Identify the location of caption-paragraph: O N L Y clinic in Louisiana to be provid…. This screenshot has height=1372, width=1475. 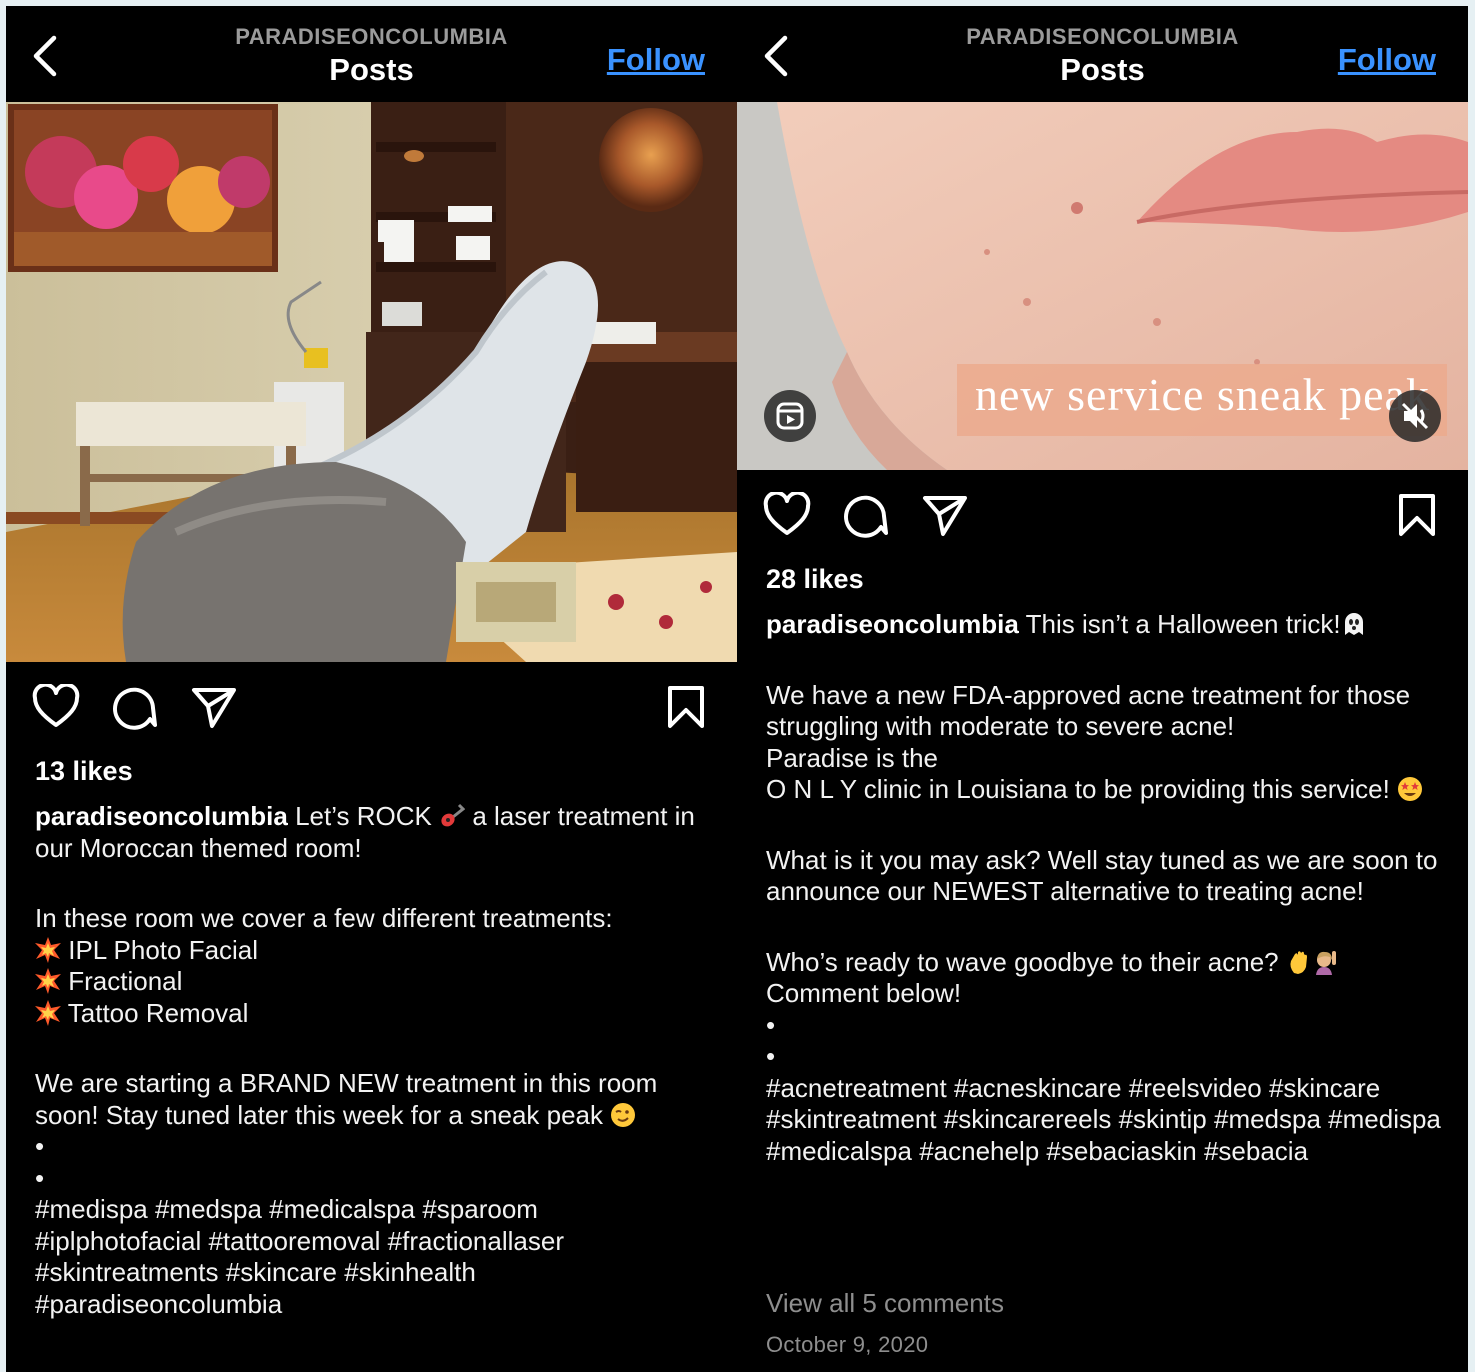
(1078, 789).